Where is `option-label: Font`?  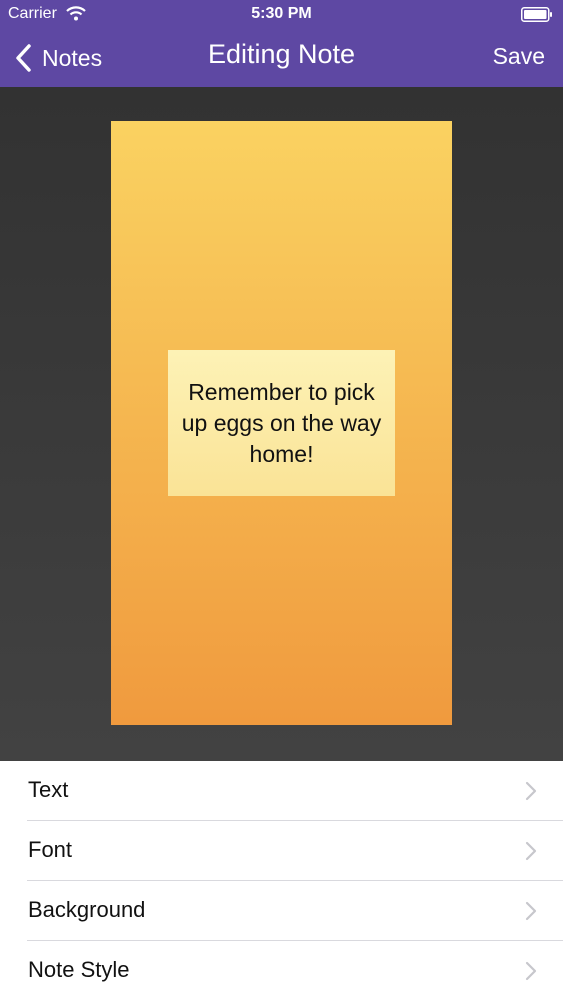
option-label: Font is located at coordinates (50, 849).